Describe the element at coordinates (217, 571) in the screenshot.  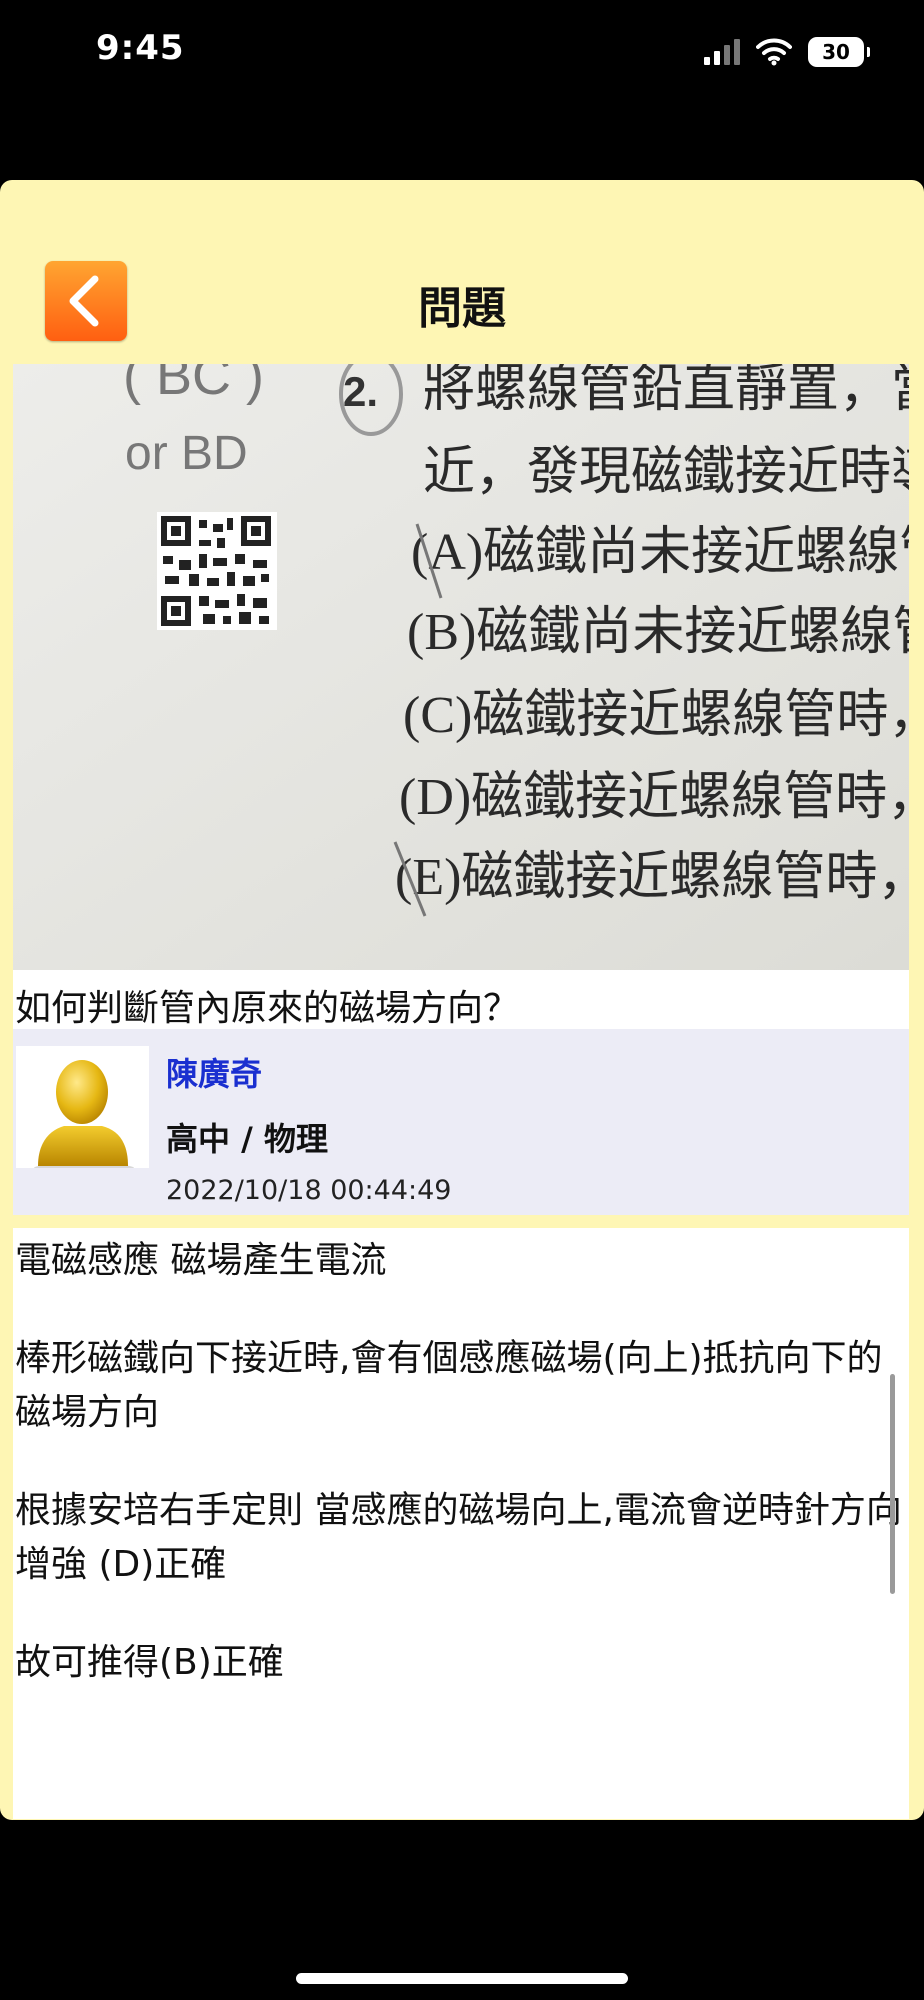
I see `qr-code` at that location.